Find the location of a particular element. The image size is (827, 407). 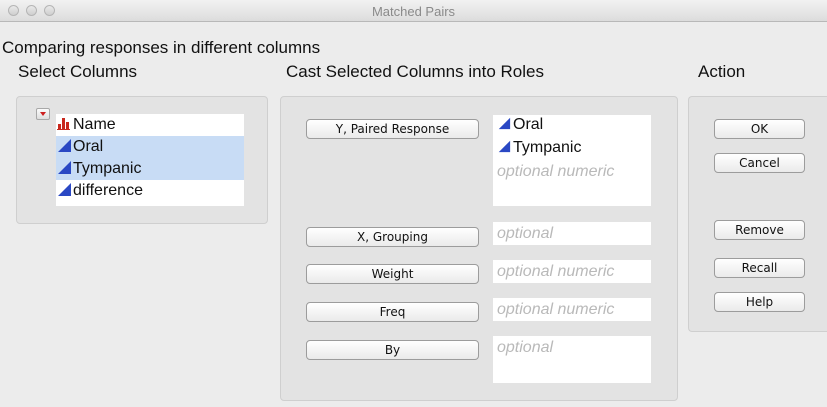

window-title: Matched Pairs is located at coordinates (413, 11).